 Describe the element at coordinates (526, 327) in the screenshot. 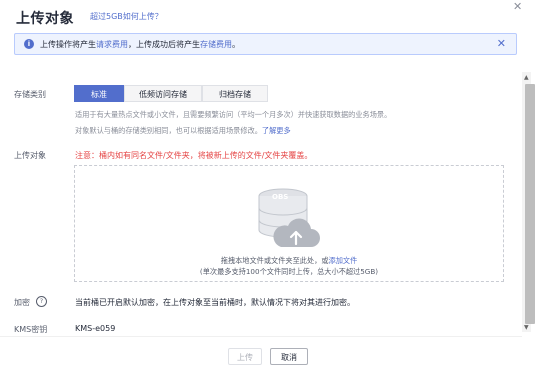

I see `scroll-down-arrow-icon: ▼` at that location.